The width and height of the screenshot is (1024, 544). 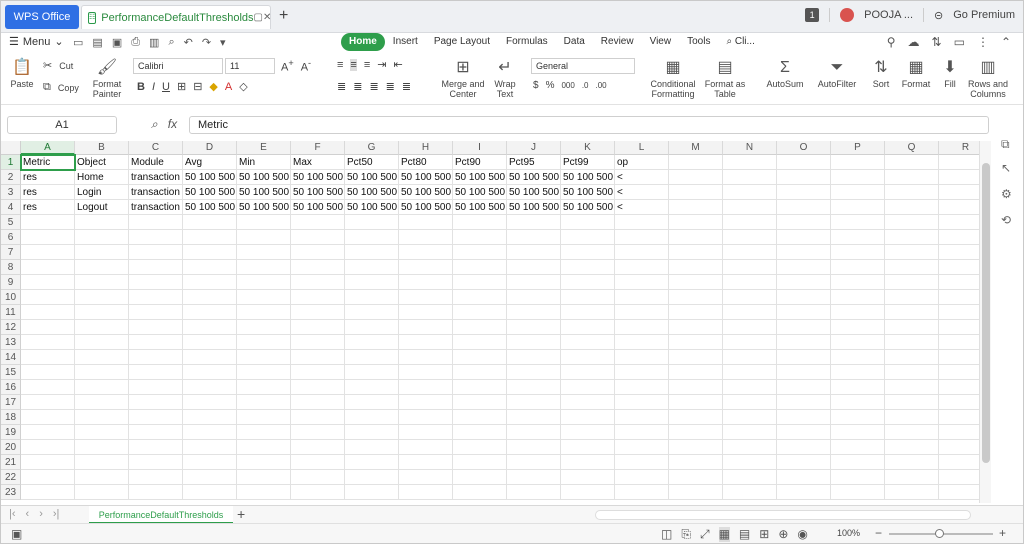 I want to click on table-cell: Object, so click(x=102, y=162).